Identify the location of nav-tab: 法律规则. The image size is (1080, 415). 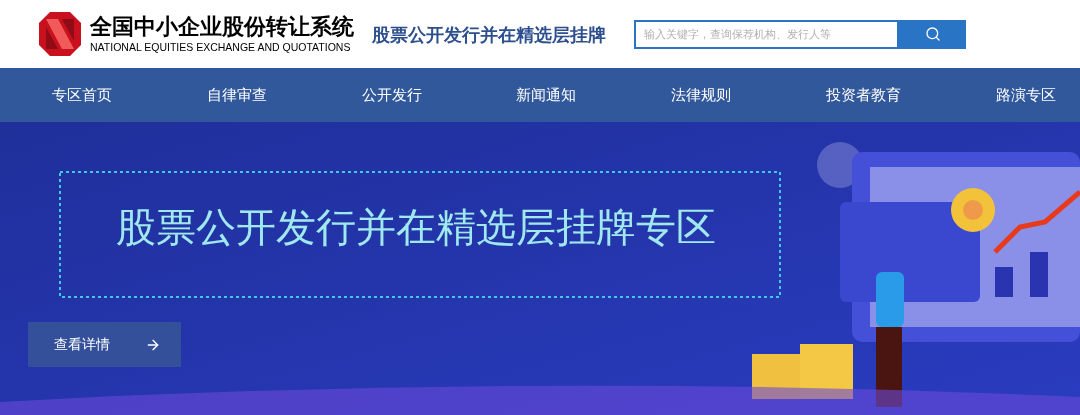
(701, 95).